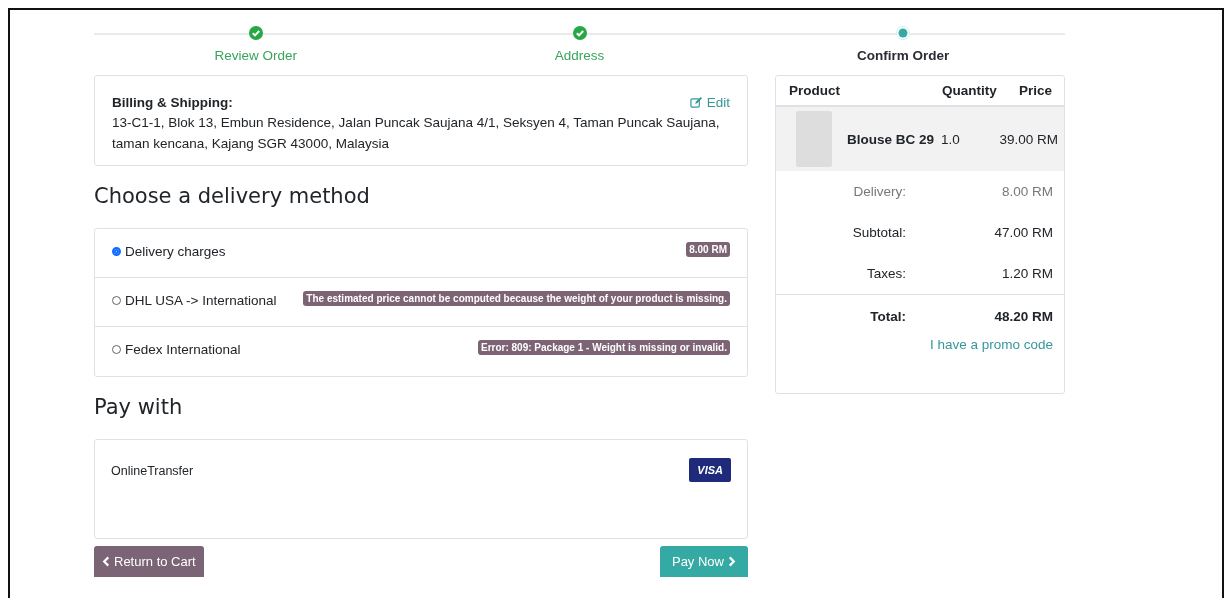  Describe the element at coordinates (696, 102) in the screenshot. I see `edit-icon` at that location.